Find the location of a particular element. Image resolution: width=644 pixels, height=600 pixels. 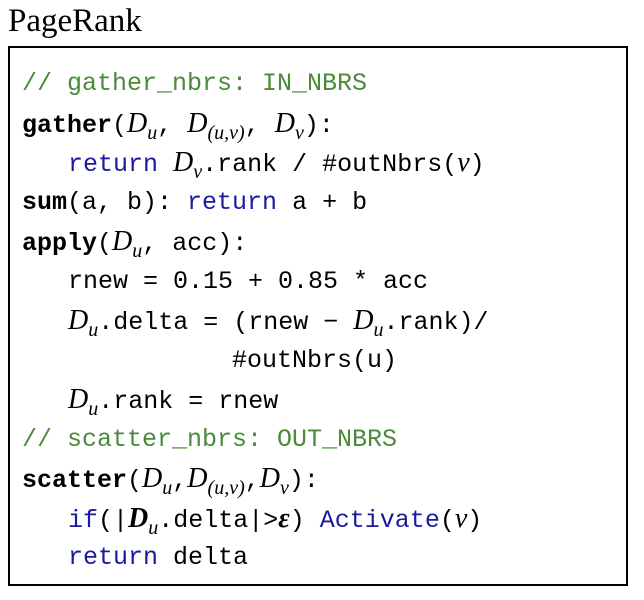

gather-return-line: return Dv.rank / #outNbrs(v) is located at coordinates (318, 163).